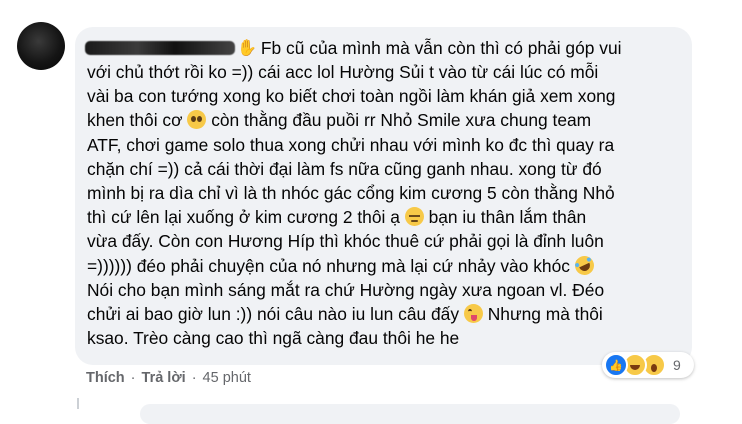 This screenshot has height=424, width=742. I want to click on author-name-redacted, so click(160, 48).